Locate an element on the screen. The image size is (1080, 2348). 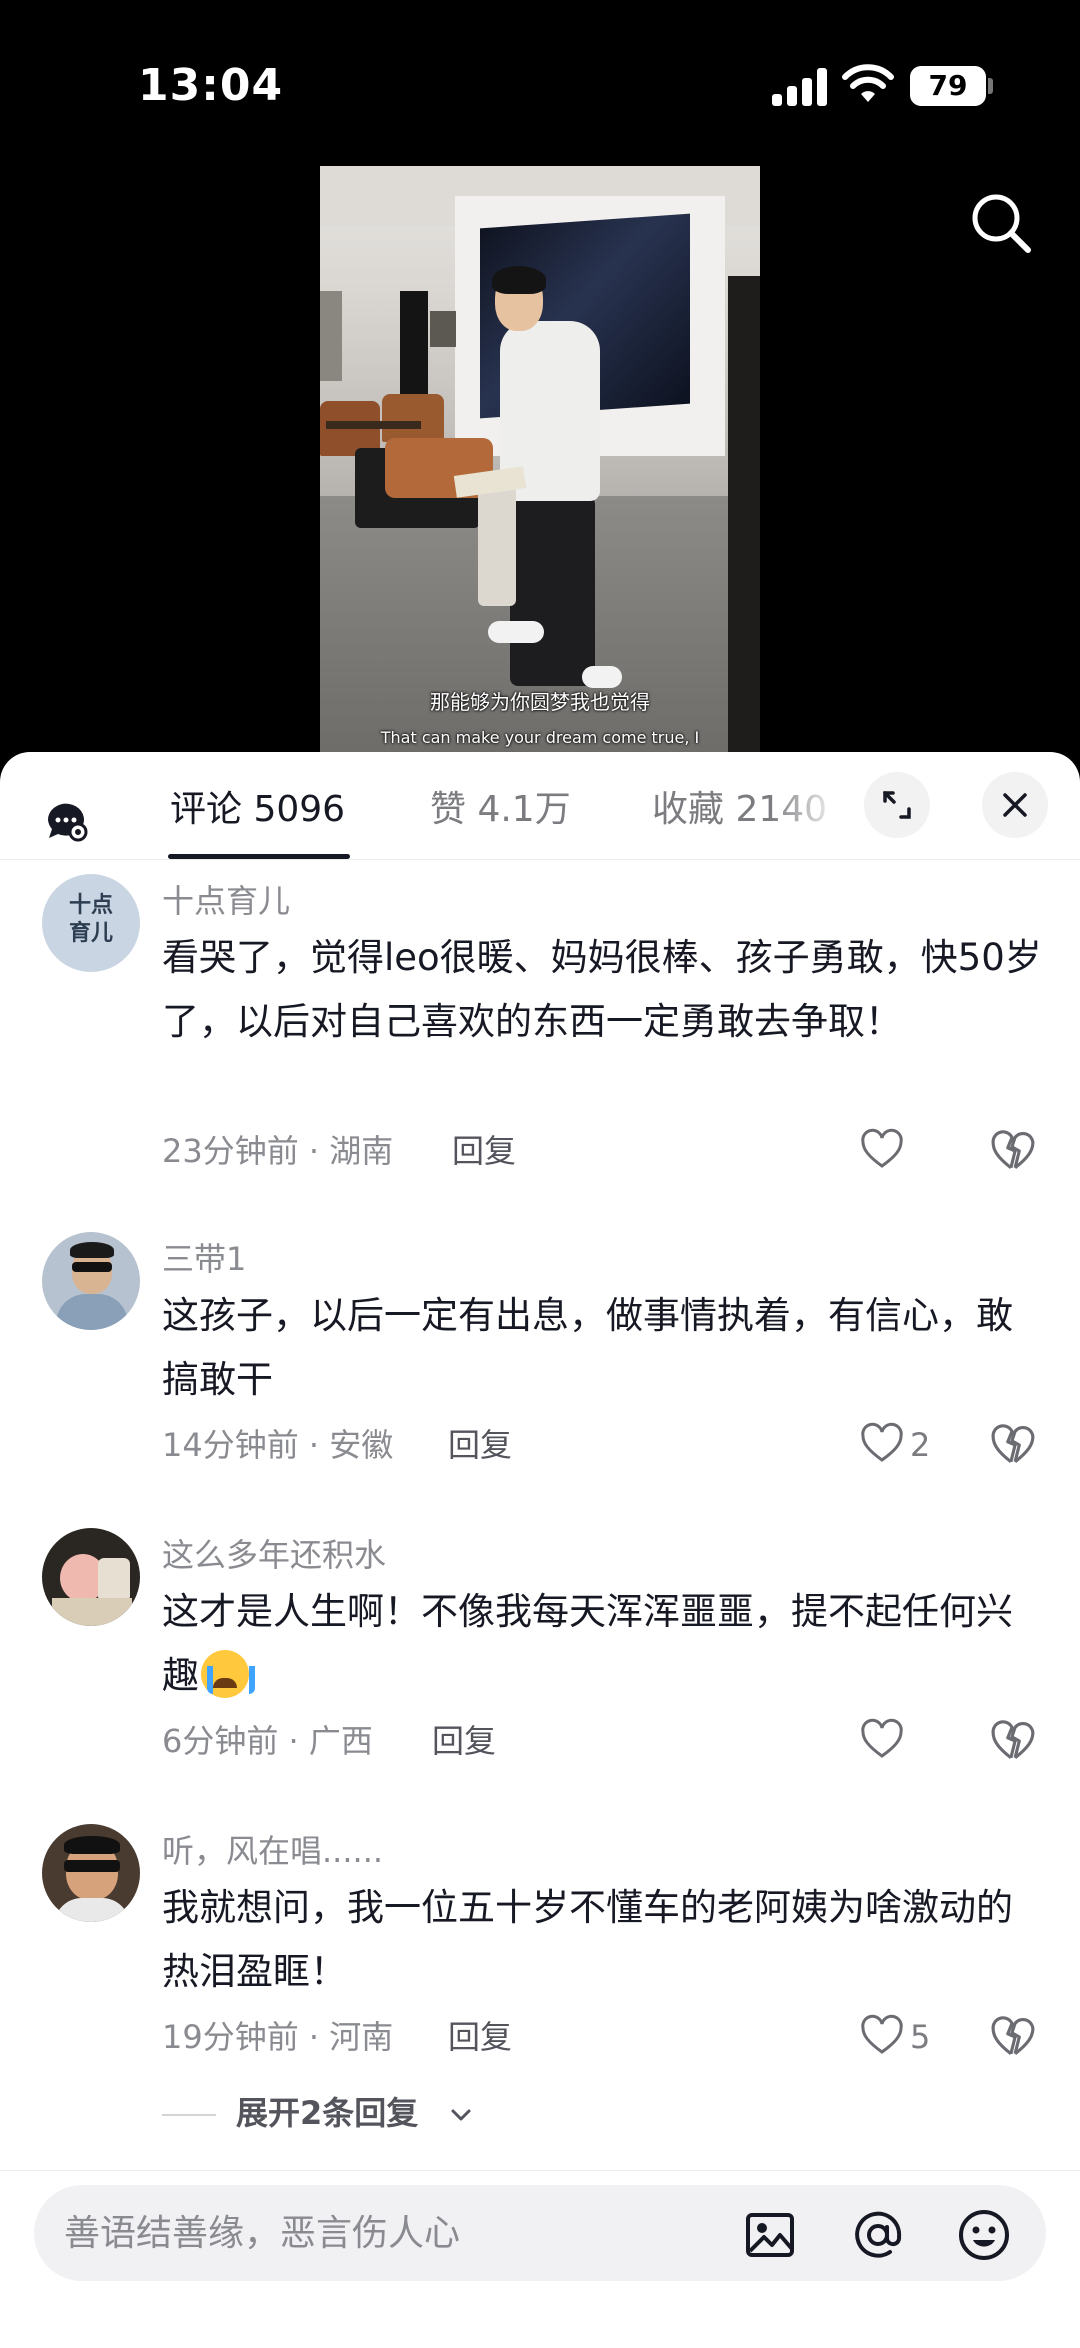
tab-likes: 赞 4.1万 is located at coordinates (500, 806).